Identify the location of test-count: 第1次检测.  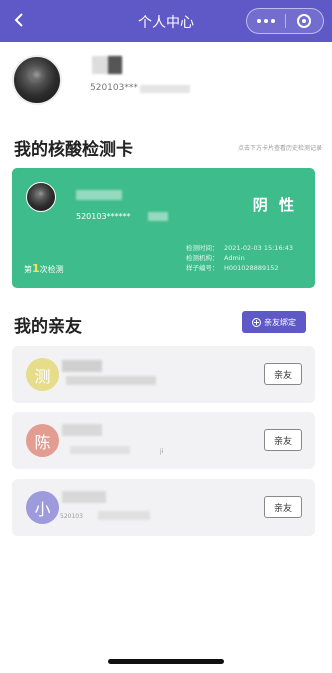
(44, 268).